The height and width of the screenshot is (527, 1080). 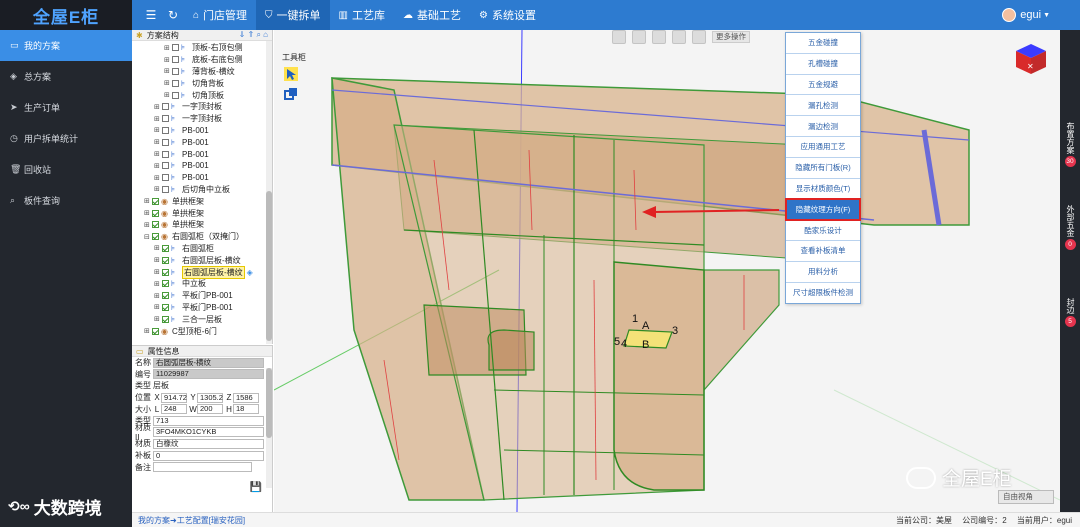 What do you see at coordinates (1031, 59) in the screenshot?
I see `view-cube-icon: ✕` at bounding box center [1031, 59].